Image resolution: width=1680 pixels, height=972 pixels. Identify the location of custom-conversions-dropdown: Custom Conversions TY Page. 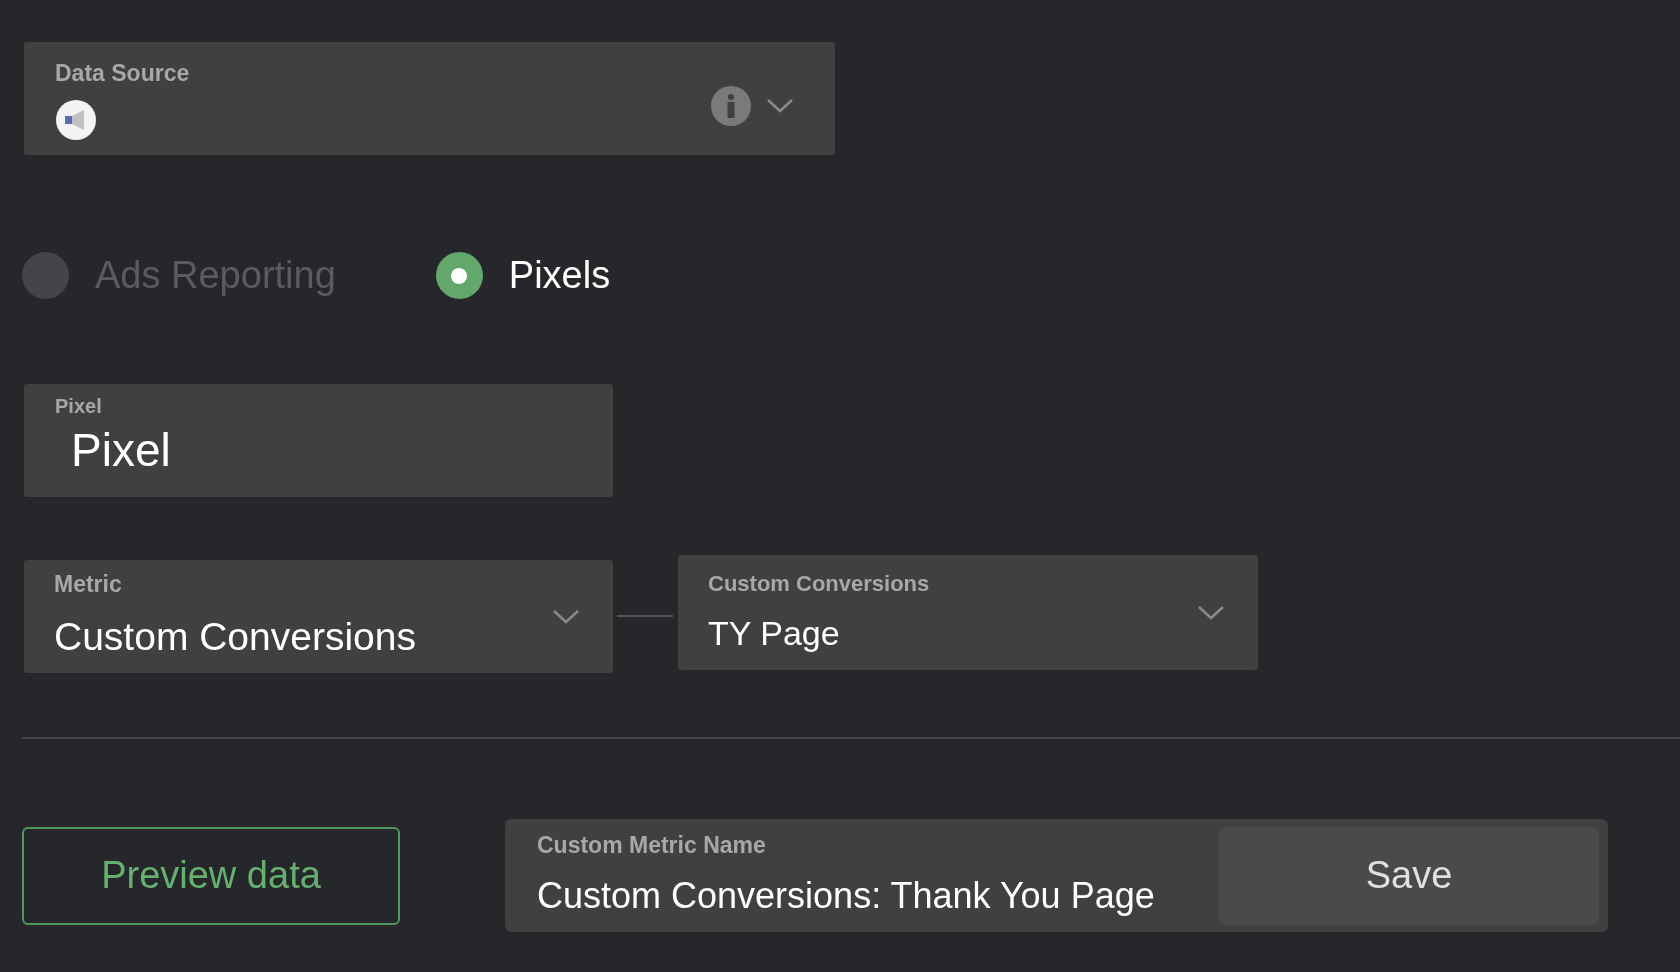
(968, 612).